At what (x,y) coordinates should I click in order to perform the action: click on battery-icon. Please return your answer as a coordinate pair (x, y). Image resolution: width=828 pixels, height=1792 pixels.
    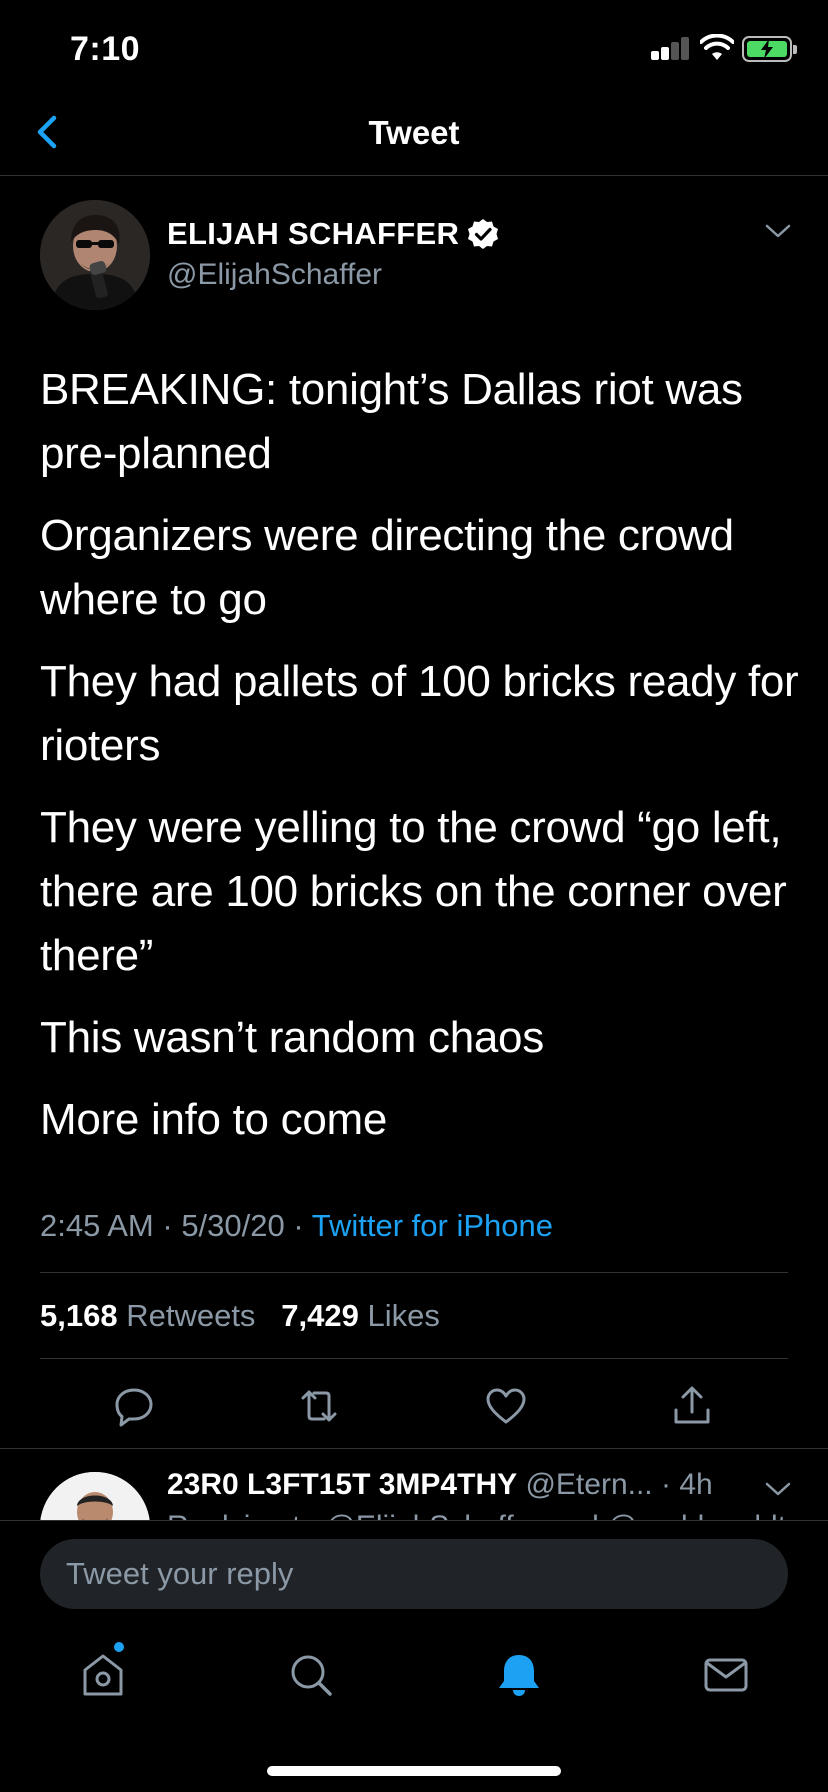
    Looking at the image, I should click on (769, 49).